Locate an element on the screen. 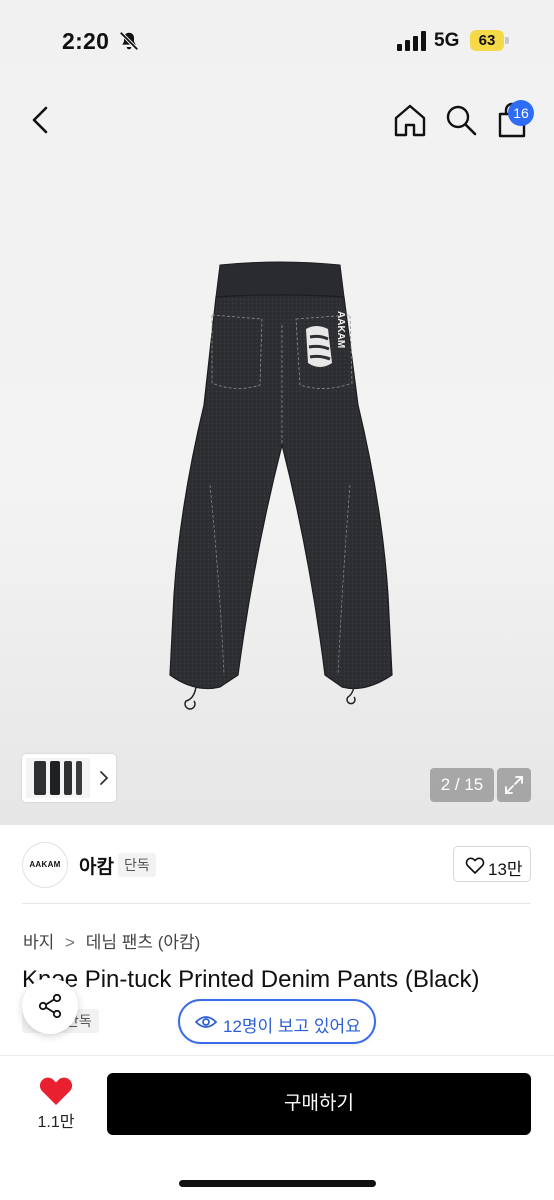 The image size is (554, 1200). brand-like-count: 13만 is located at coordinates (505, 869).